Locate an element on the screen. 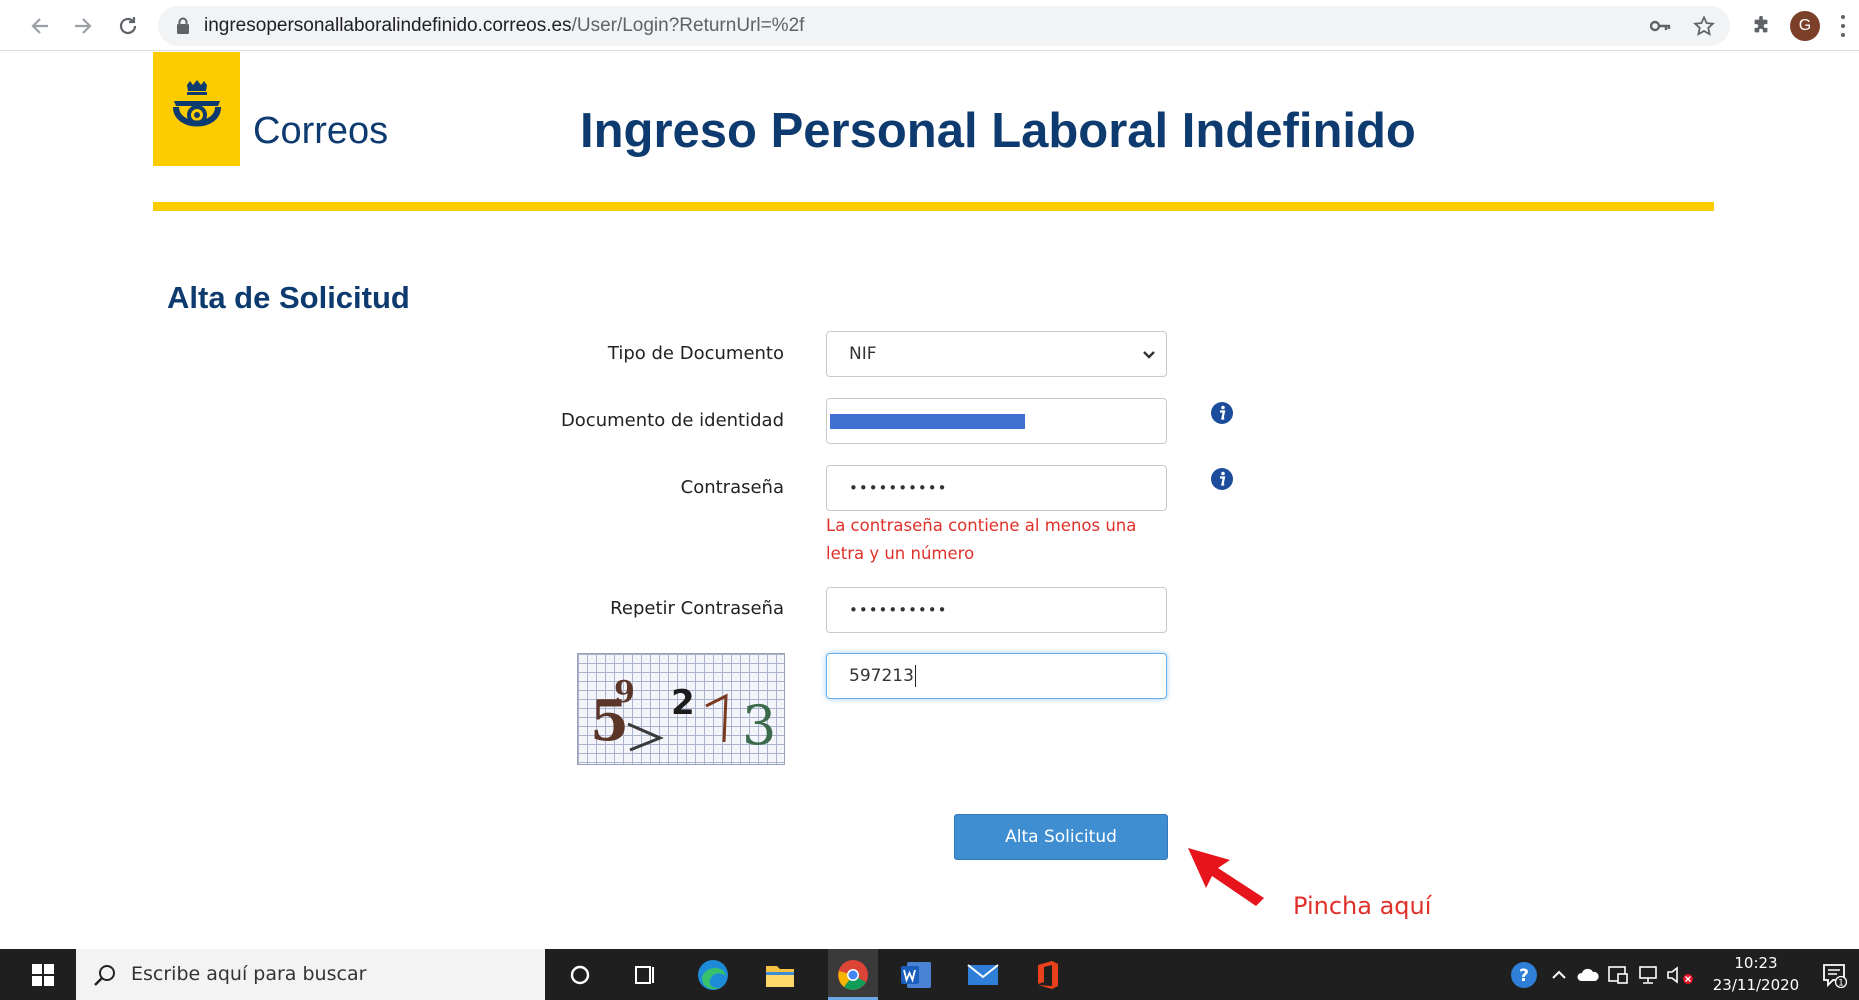 The image size is (1859, 1000). clock-time: 10:23 is located at coordinates (1756, 963).